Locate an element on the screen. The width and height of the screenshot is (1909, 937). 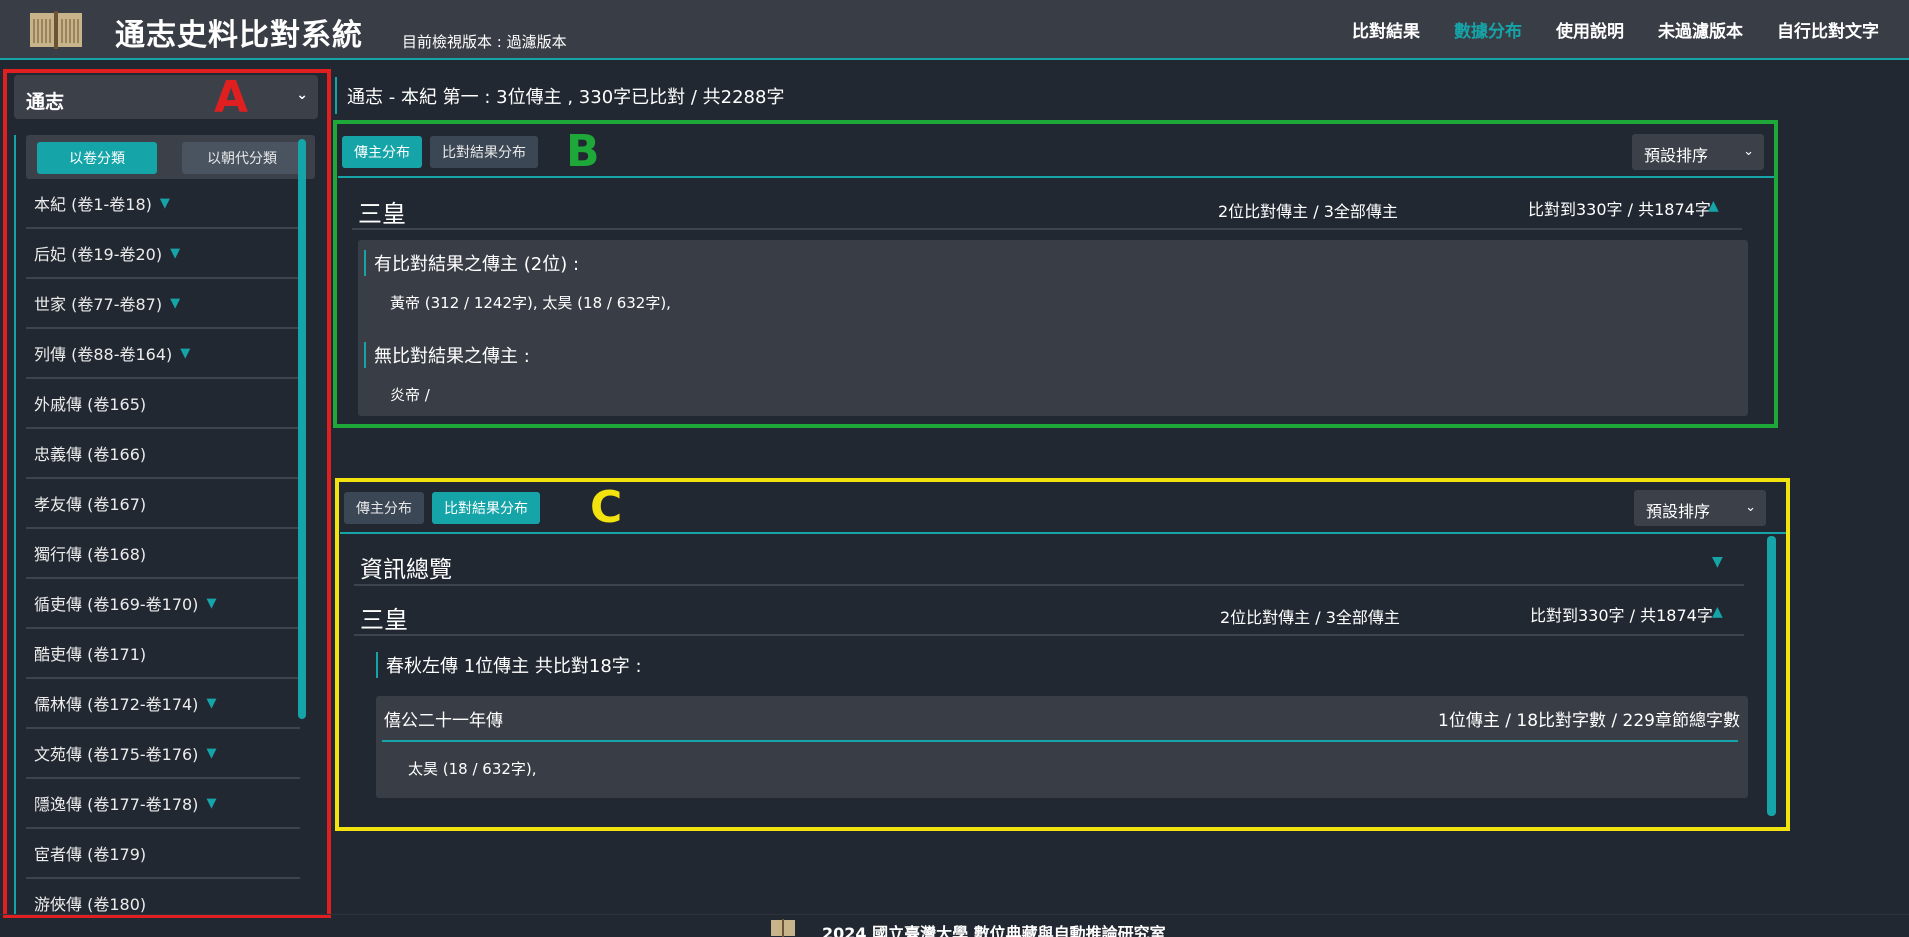
annotation-label-b: B is located at coordinates (583, 151).